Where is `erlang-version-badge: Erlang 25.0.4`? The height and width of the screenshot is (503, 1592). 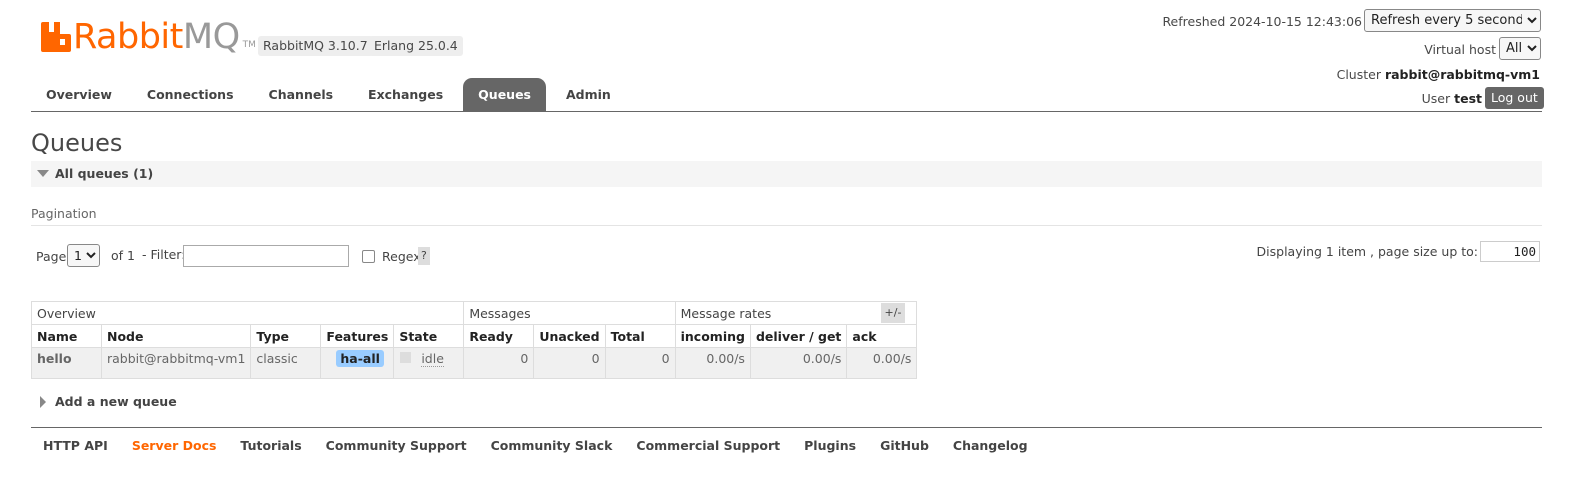 erlang-version-badge: Erlang 25.0.4 is located at coordinates (416, 46).